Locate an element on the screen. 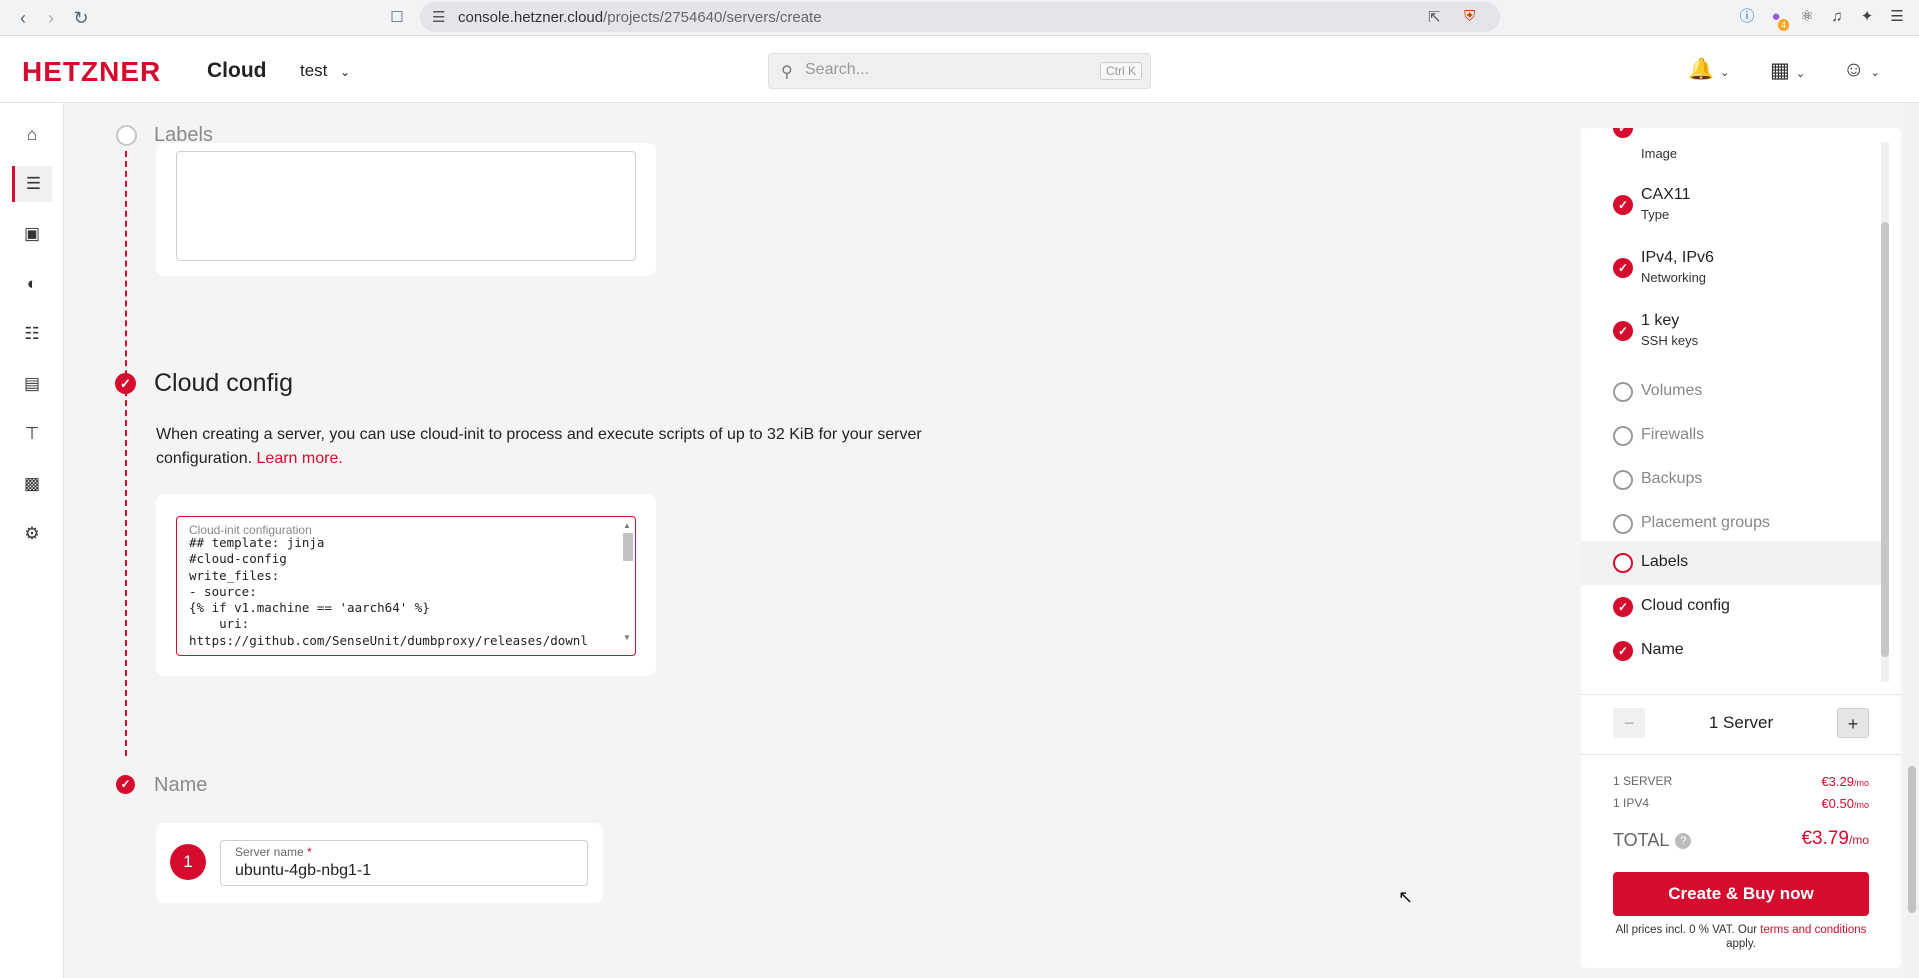  name-card: 1 Server name * ubuntu-4gb-nbg1-1 is located at coordinates (379, 863).